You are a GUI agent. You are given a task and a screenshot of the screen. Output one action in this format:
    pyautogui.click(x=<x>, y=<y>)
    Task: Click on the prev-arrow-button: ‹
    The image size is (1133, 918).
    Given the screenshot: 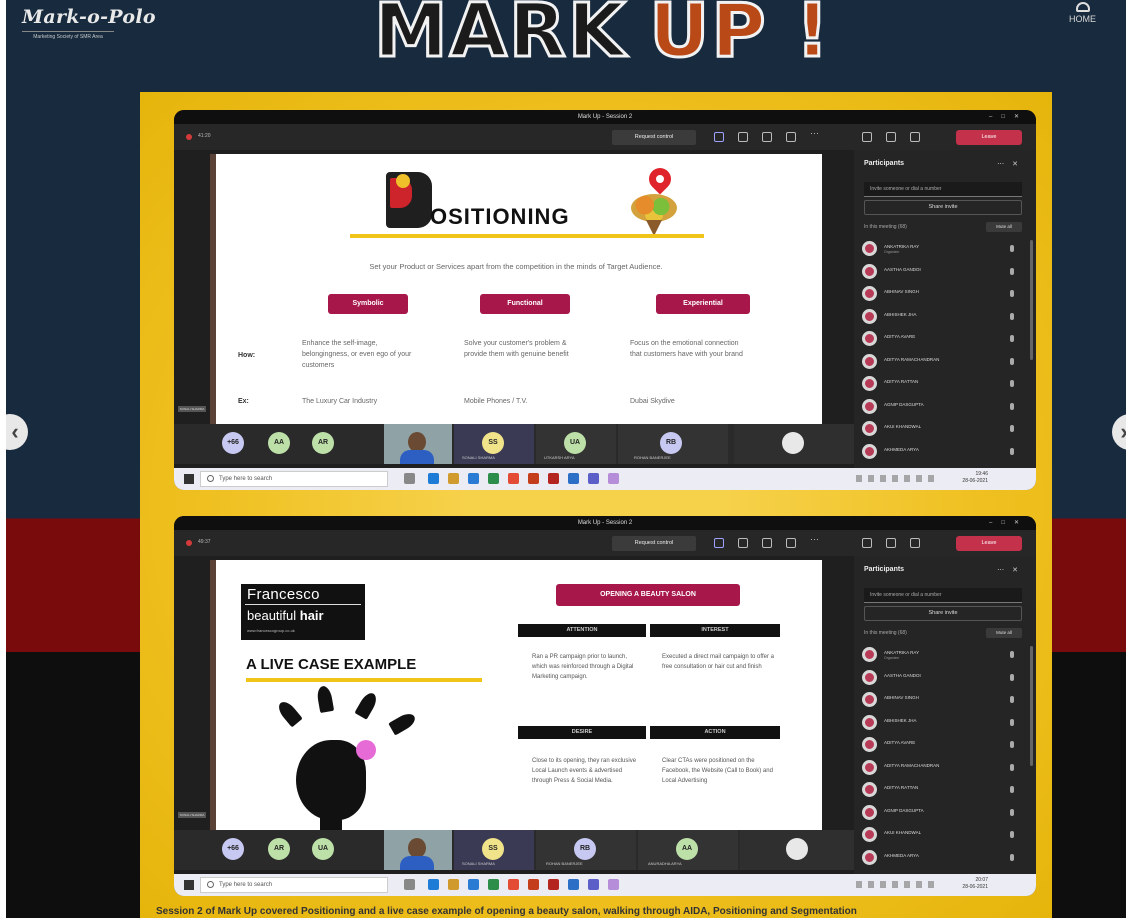 What is the action you would take?
    pyautogui.click(x=17, y=432)
    